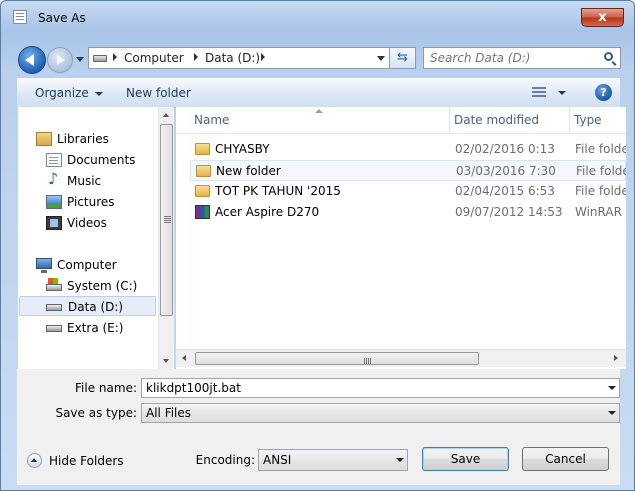  Describe the element at coordinates (44, 265) in the screenshot. I see `computer-icon` at that location.